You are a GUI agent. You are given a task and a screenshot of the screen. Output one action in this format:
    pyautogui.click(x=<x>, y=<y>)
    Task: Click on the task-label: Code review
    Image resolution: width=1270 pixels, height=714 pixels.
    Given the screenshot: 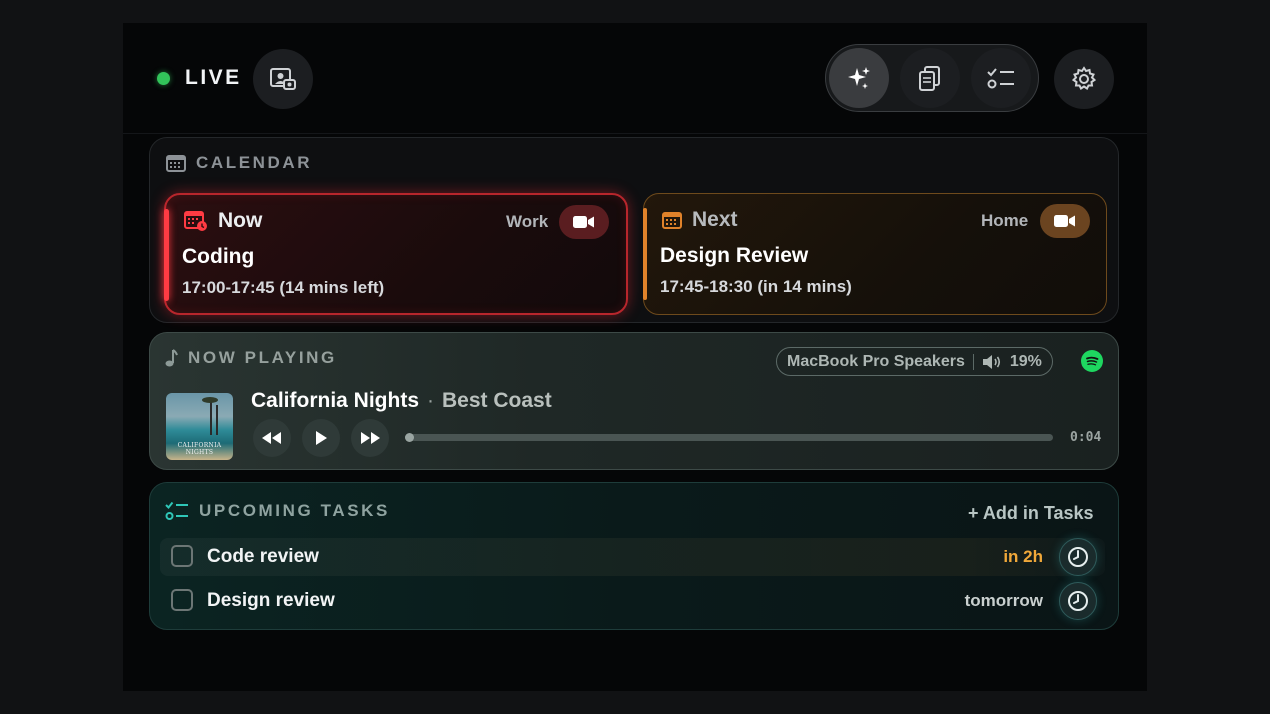 What is the action you would take?
    pyautogui.click(x=263, y=556)
    